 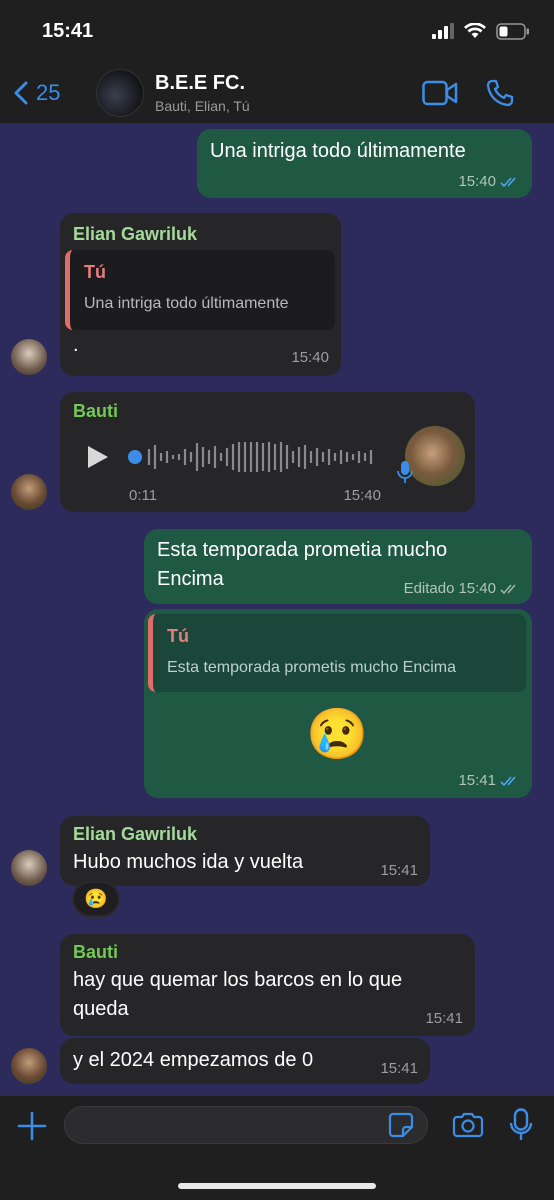 I want to click on message-meta: Editado 15:40, so click(x=462, y=588).